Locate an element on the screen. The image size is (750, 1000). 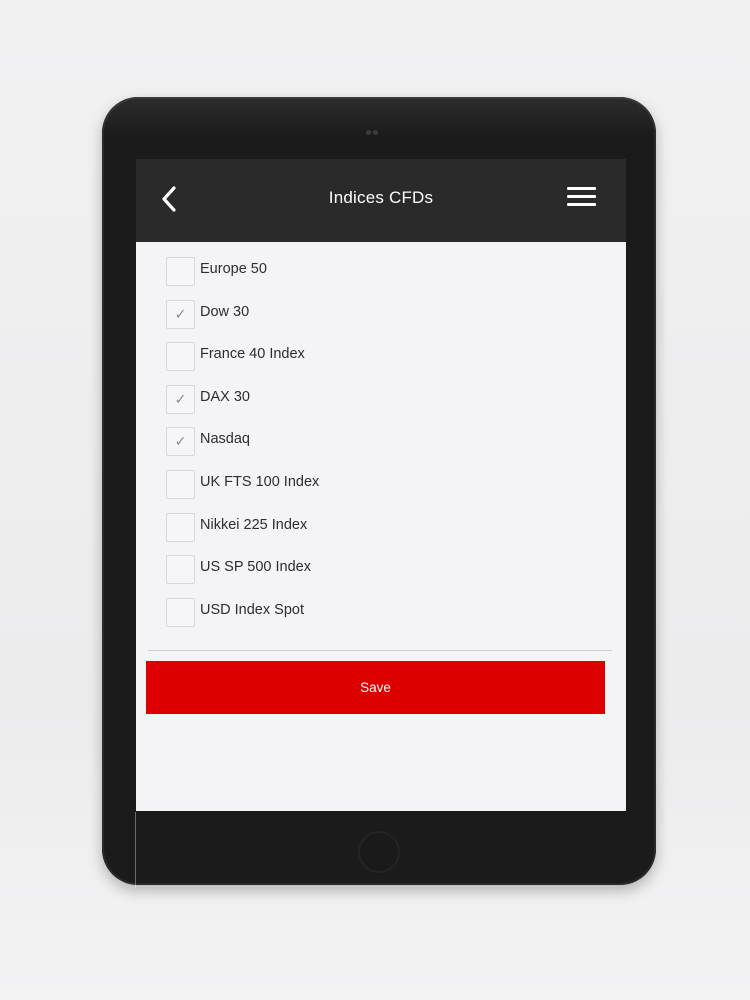
hamburger-menu-icon is located at coordinates (581, 188).